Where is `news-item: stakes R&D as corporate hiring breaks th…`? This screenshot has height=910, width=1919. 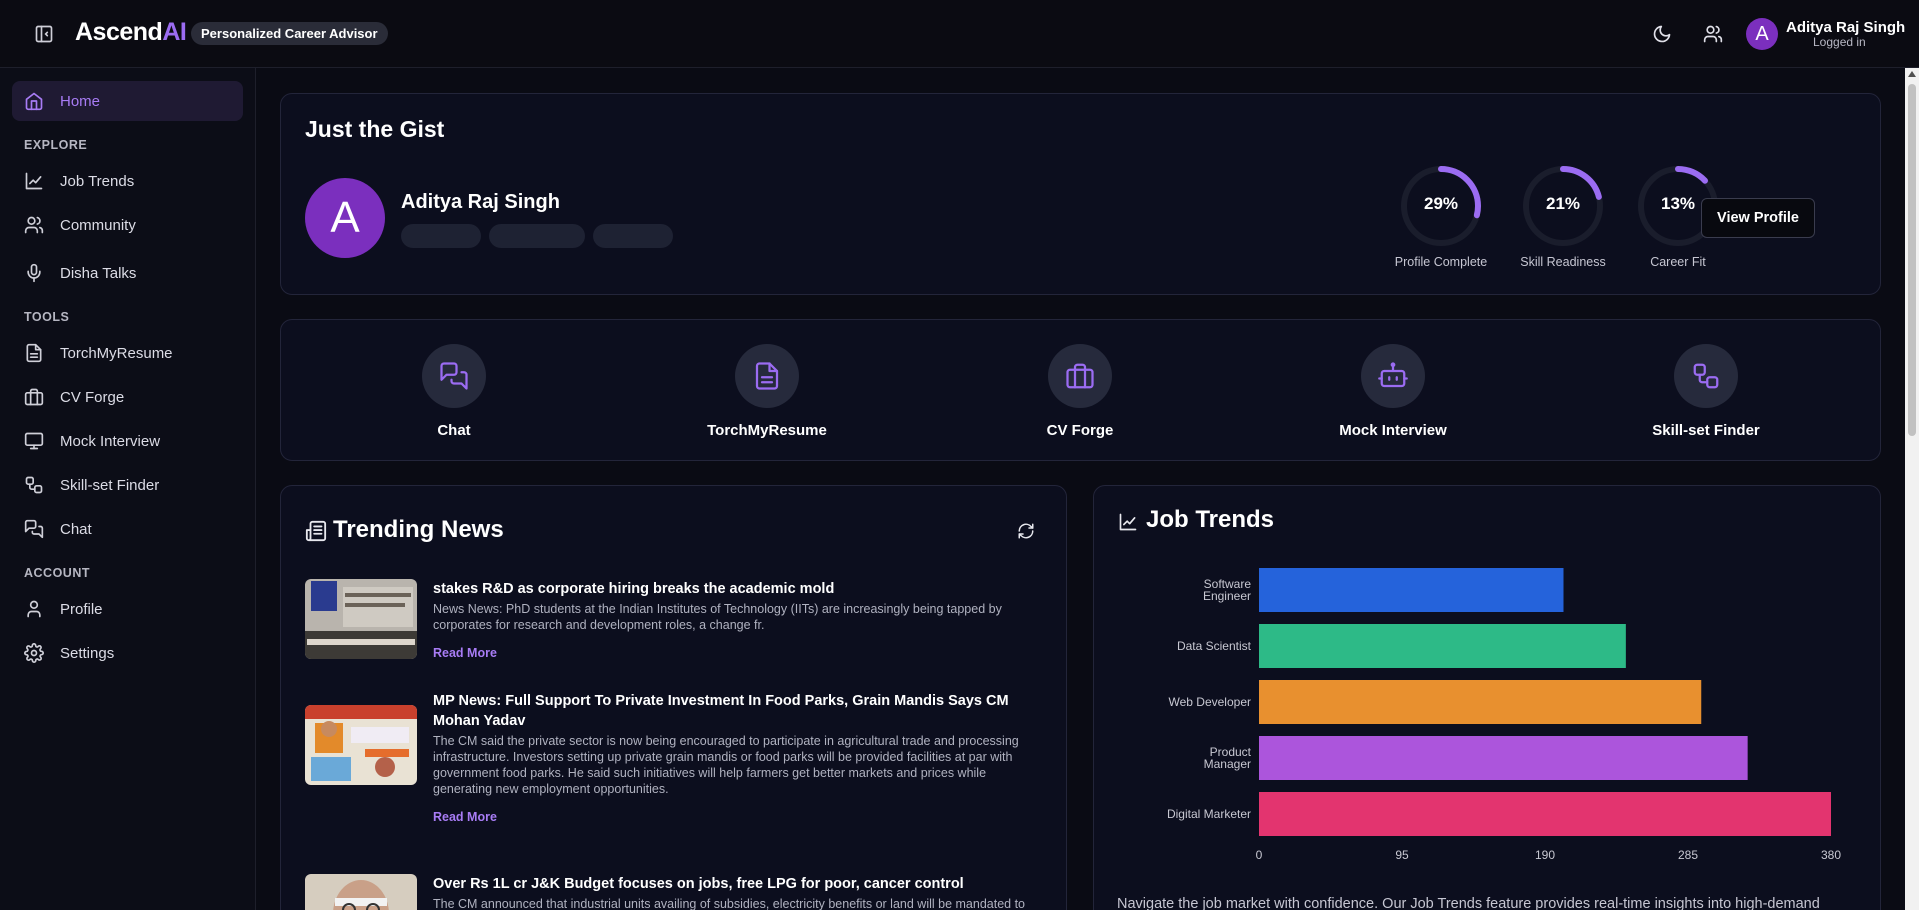 news-item: stakes R&D as corporate hiring breaks th… is located at coordinates (675, 624).